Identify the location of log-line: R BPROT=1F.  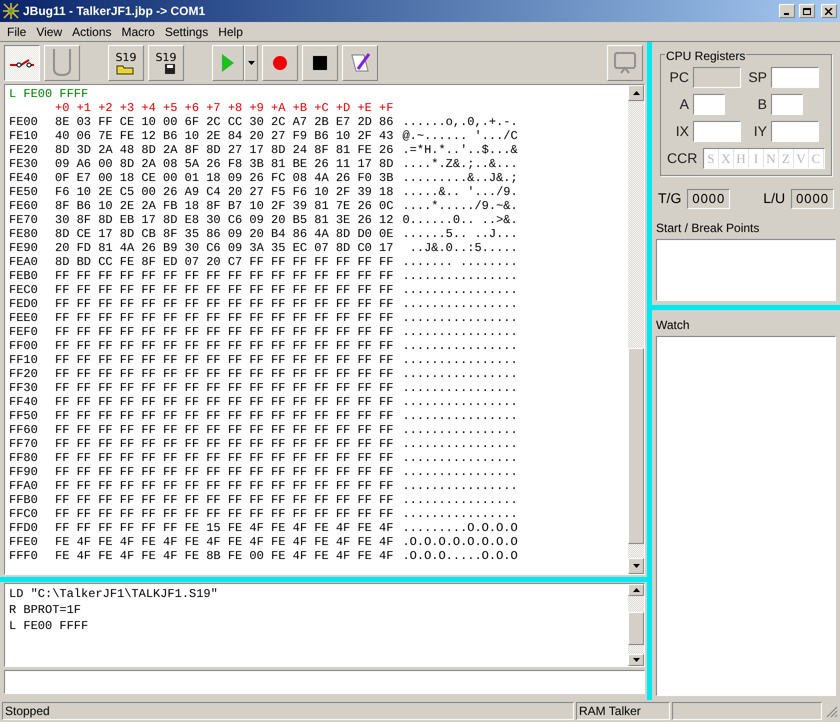
(45, 610).